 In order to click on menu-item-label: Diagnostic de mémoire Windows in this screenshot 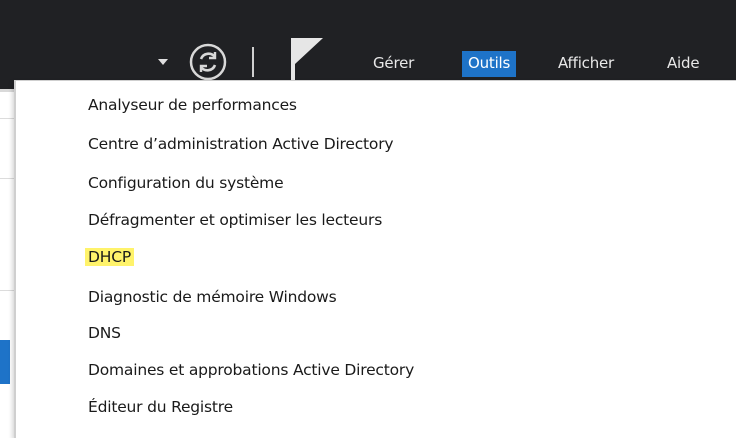, I will do `click(212, 297)`.